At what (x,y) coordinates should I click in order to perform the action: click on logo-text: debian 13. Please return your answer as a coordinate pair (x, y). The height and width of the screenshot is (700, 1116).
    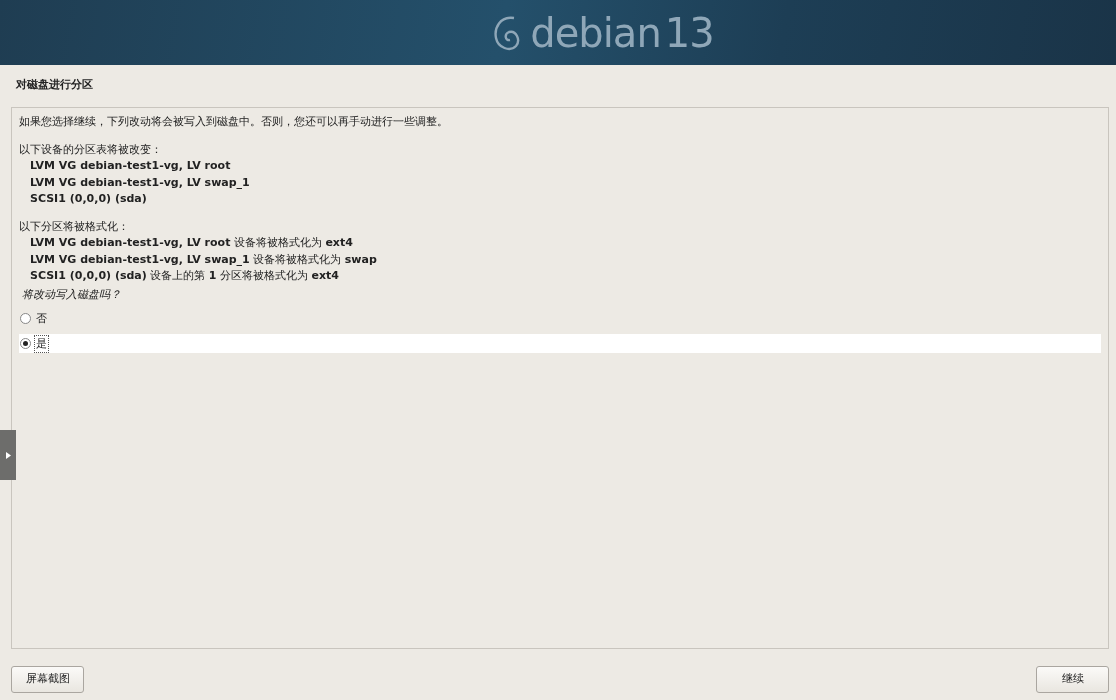
    Looking at the image, I should click on (622, 32).